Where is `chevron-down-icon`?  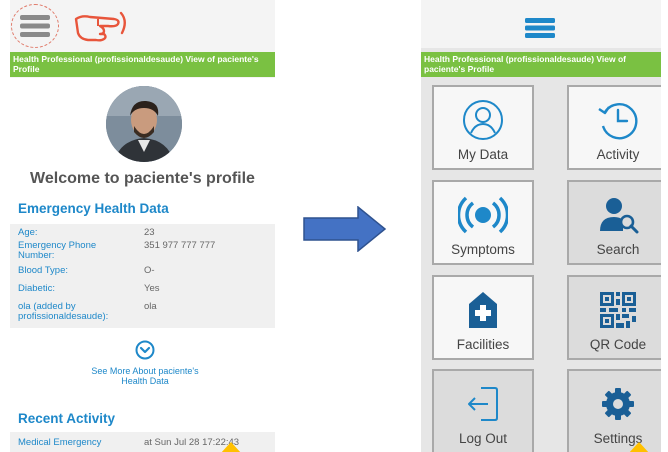 chevron-down-icon is located at coordinates (145, 350).